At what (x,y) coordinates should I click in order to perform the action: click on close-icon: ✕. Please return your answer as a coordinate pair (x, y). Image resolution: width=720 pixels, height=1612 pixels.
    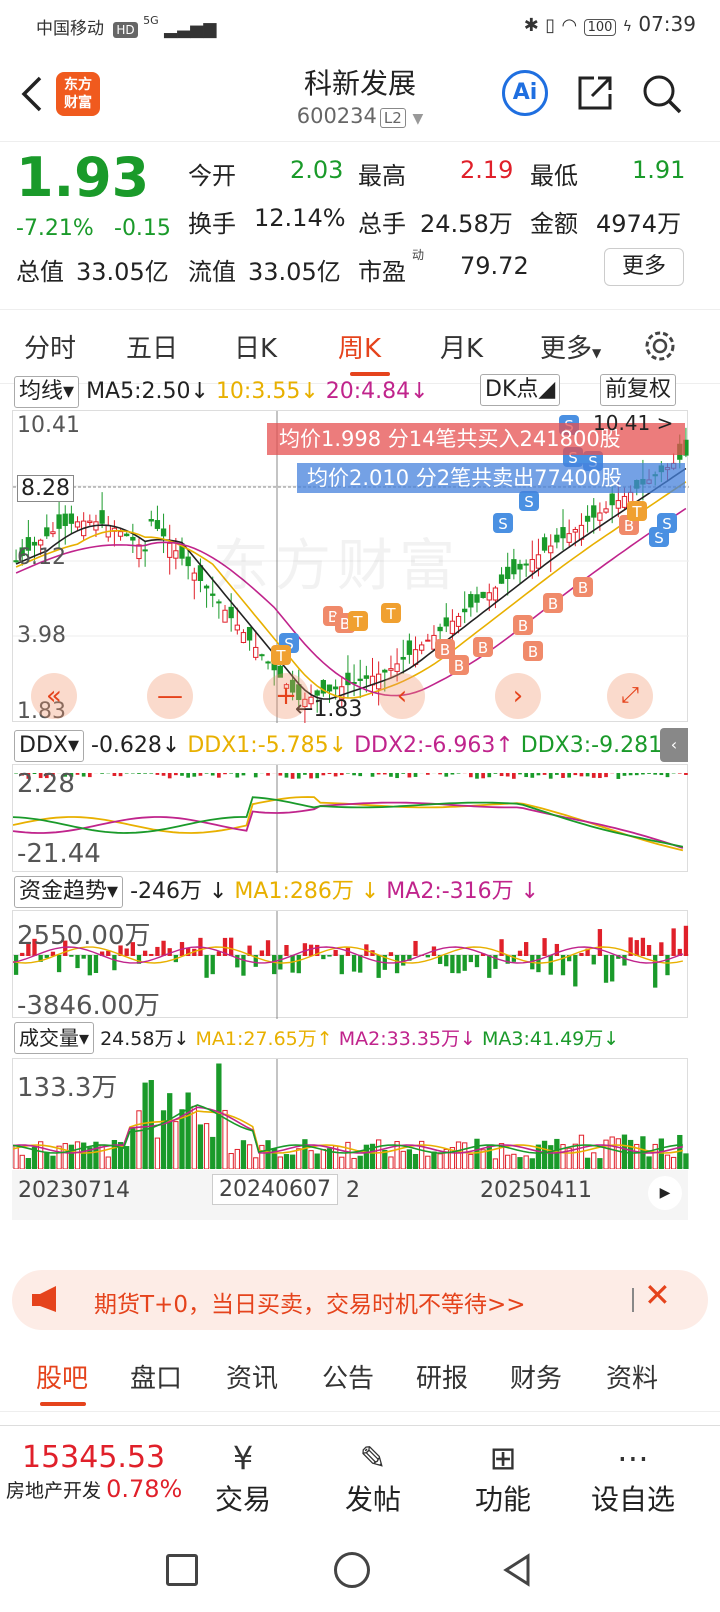
    Looking at the image, I should click on (657, 1295).